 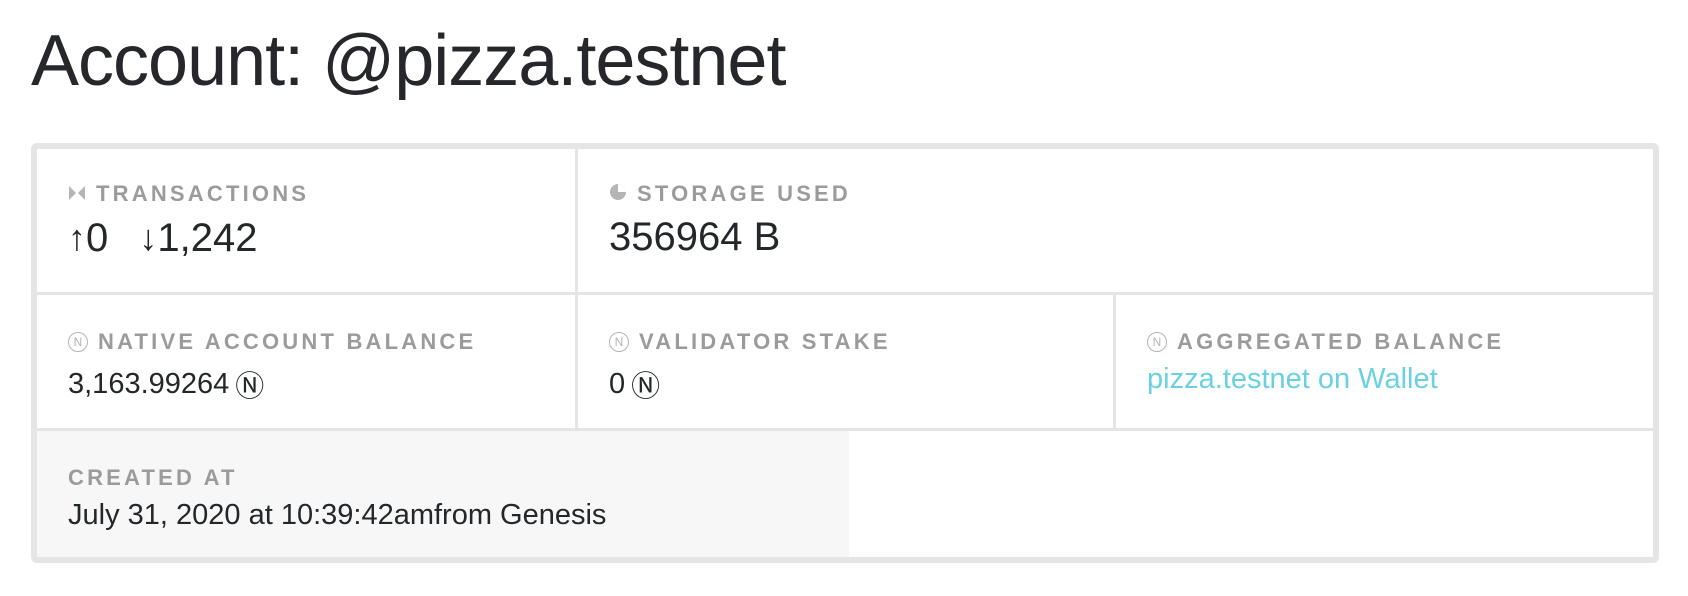 What do you see at coordinates (321, 194) in the screenshot?
I see `transactions-label: TRANSACTIONS` at bounding box center [321, 194].